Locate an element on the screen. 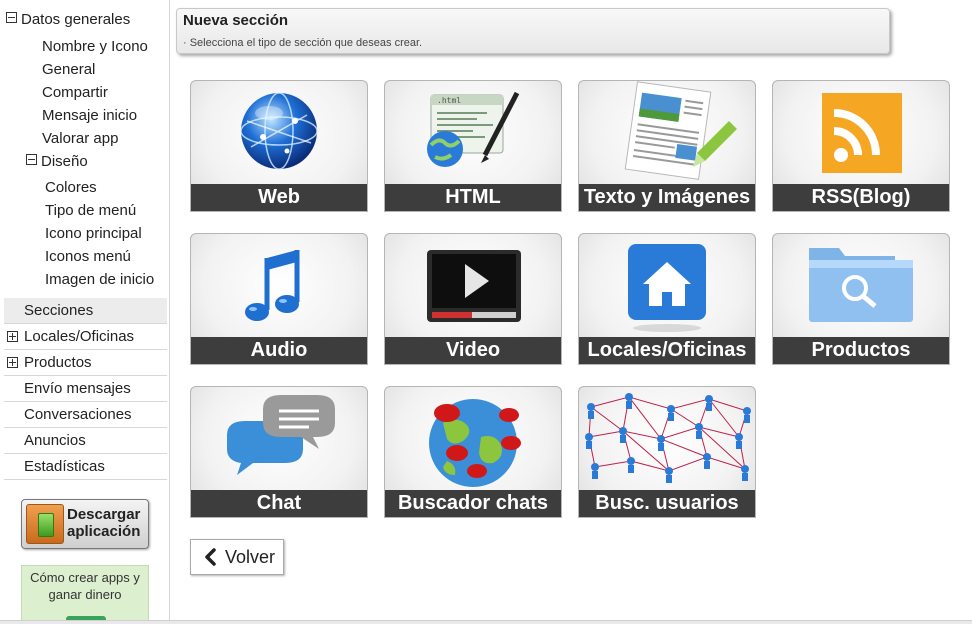  html-editor-icon: .html is located at coordinates (473, 129).